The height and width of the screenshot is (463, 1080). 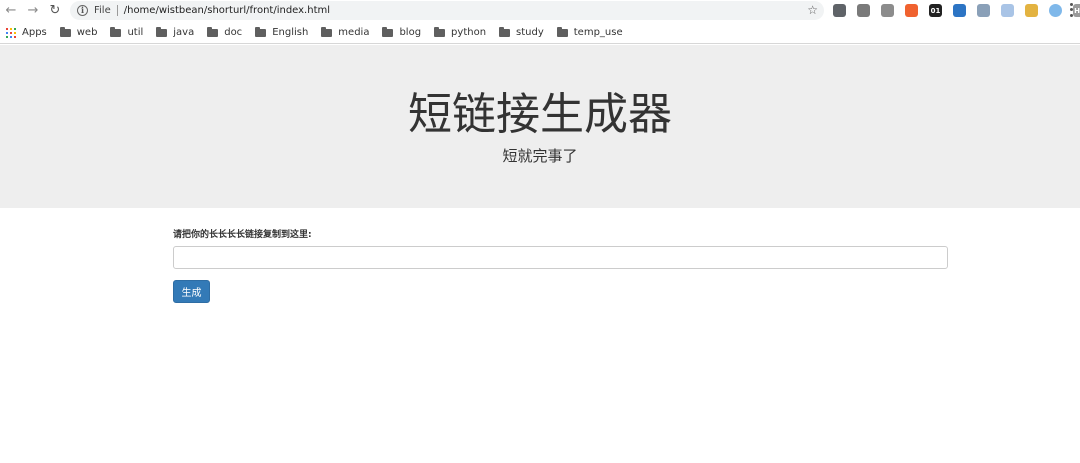 I want to click on bookmark-star-icon: ☆, so click(x=812, y=10).